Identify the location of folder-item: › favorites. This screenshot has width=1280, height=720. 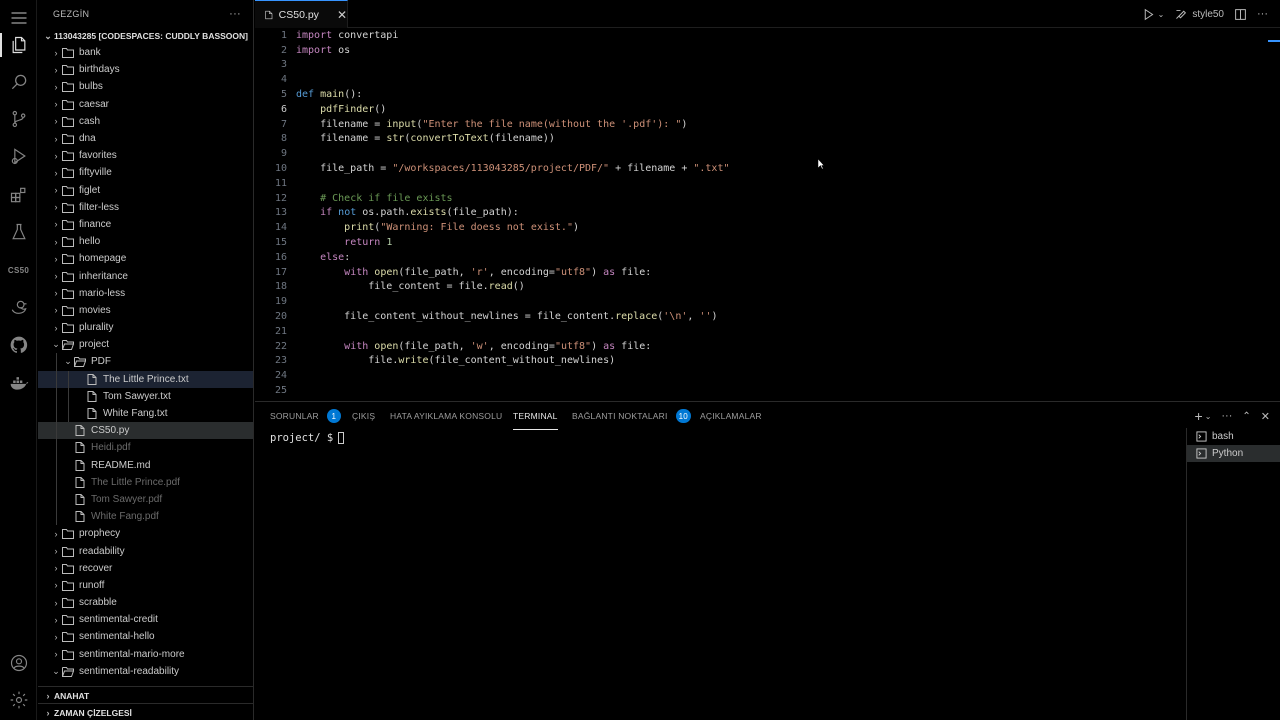
(145, 155).